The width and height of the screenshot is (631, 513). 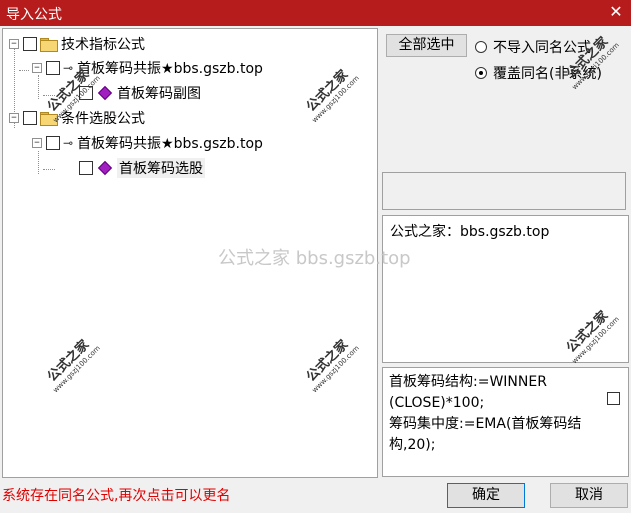 What do you see at coordinates (68, 143) in the screenshot?
I see `key-icon: ⊸` at bounding box center [68, 143].